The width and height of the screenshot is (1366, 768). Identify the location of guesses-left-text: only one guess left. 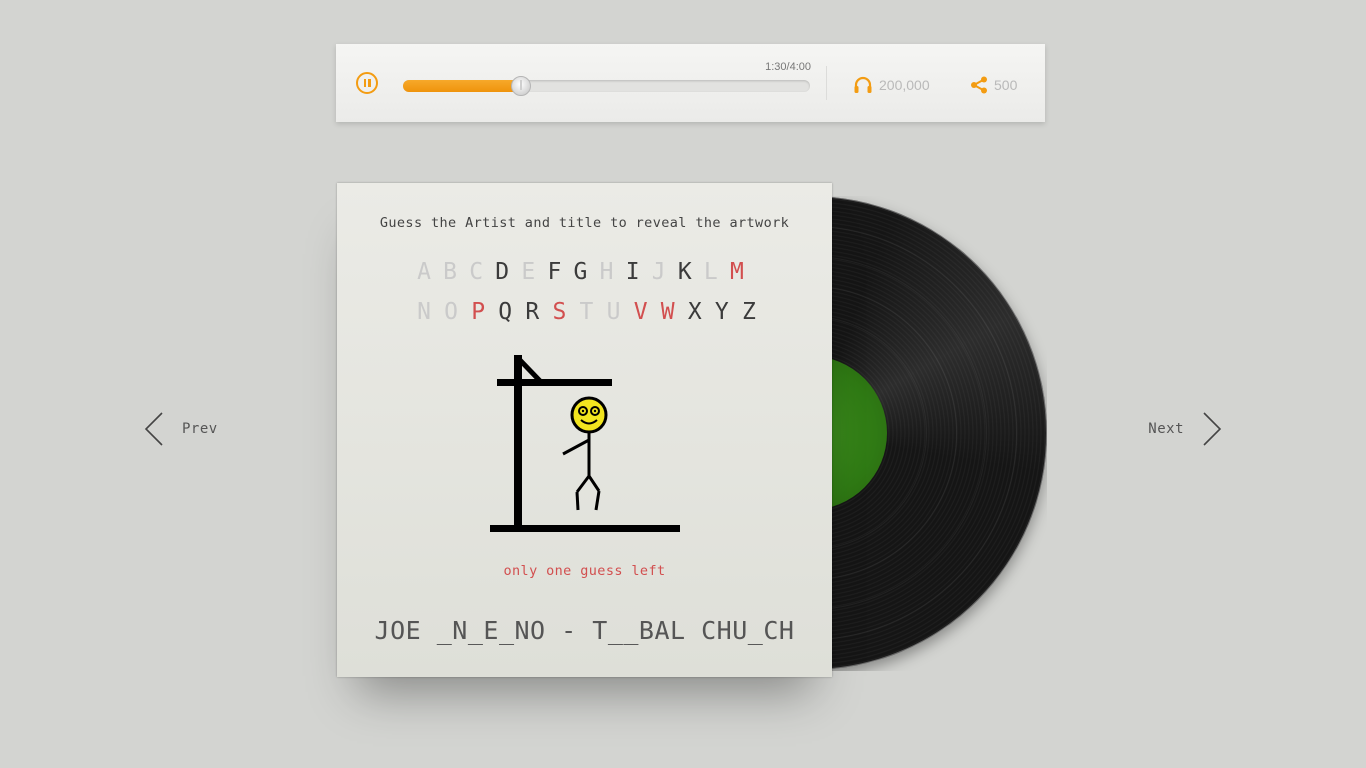
(584, 571).